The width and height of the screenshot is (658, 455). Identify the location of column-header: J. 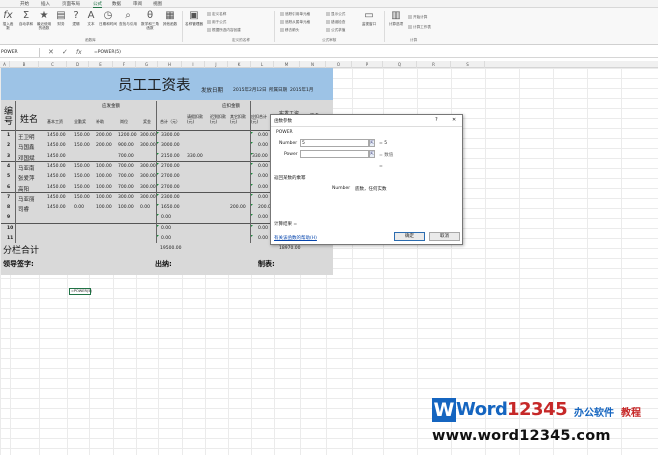
(216, 64).